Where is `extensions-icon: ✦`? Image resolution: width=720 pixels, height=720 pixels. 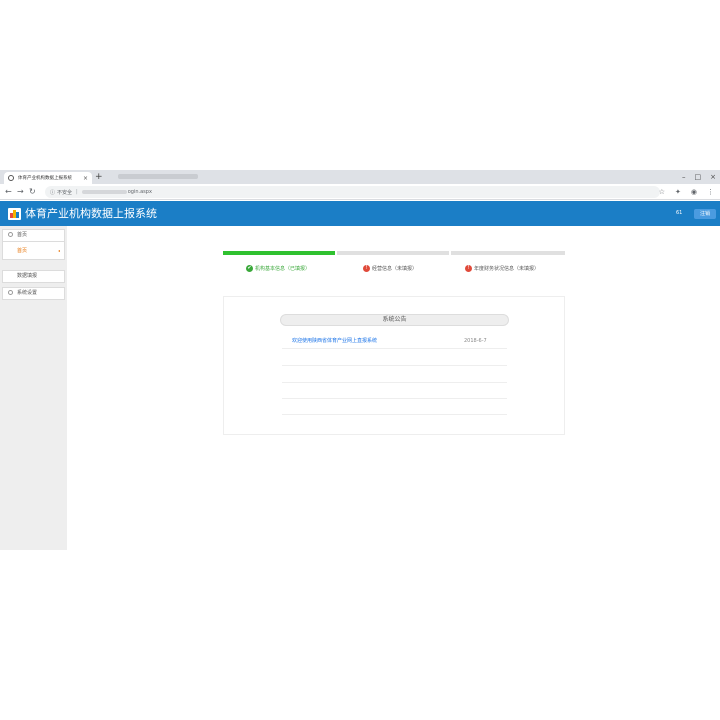
extensions-icon: ✦ is located at coordinates (678, 192).